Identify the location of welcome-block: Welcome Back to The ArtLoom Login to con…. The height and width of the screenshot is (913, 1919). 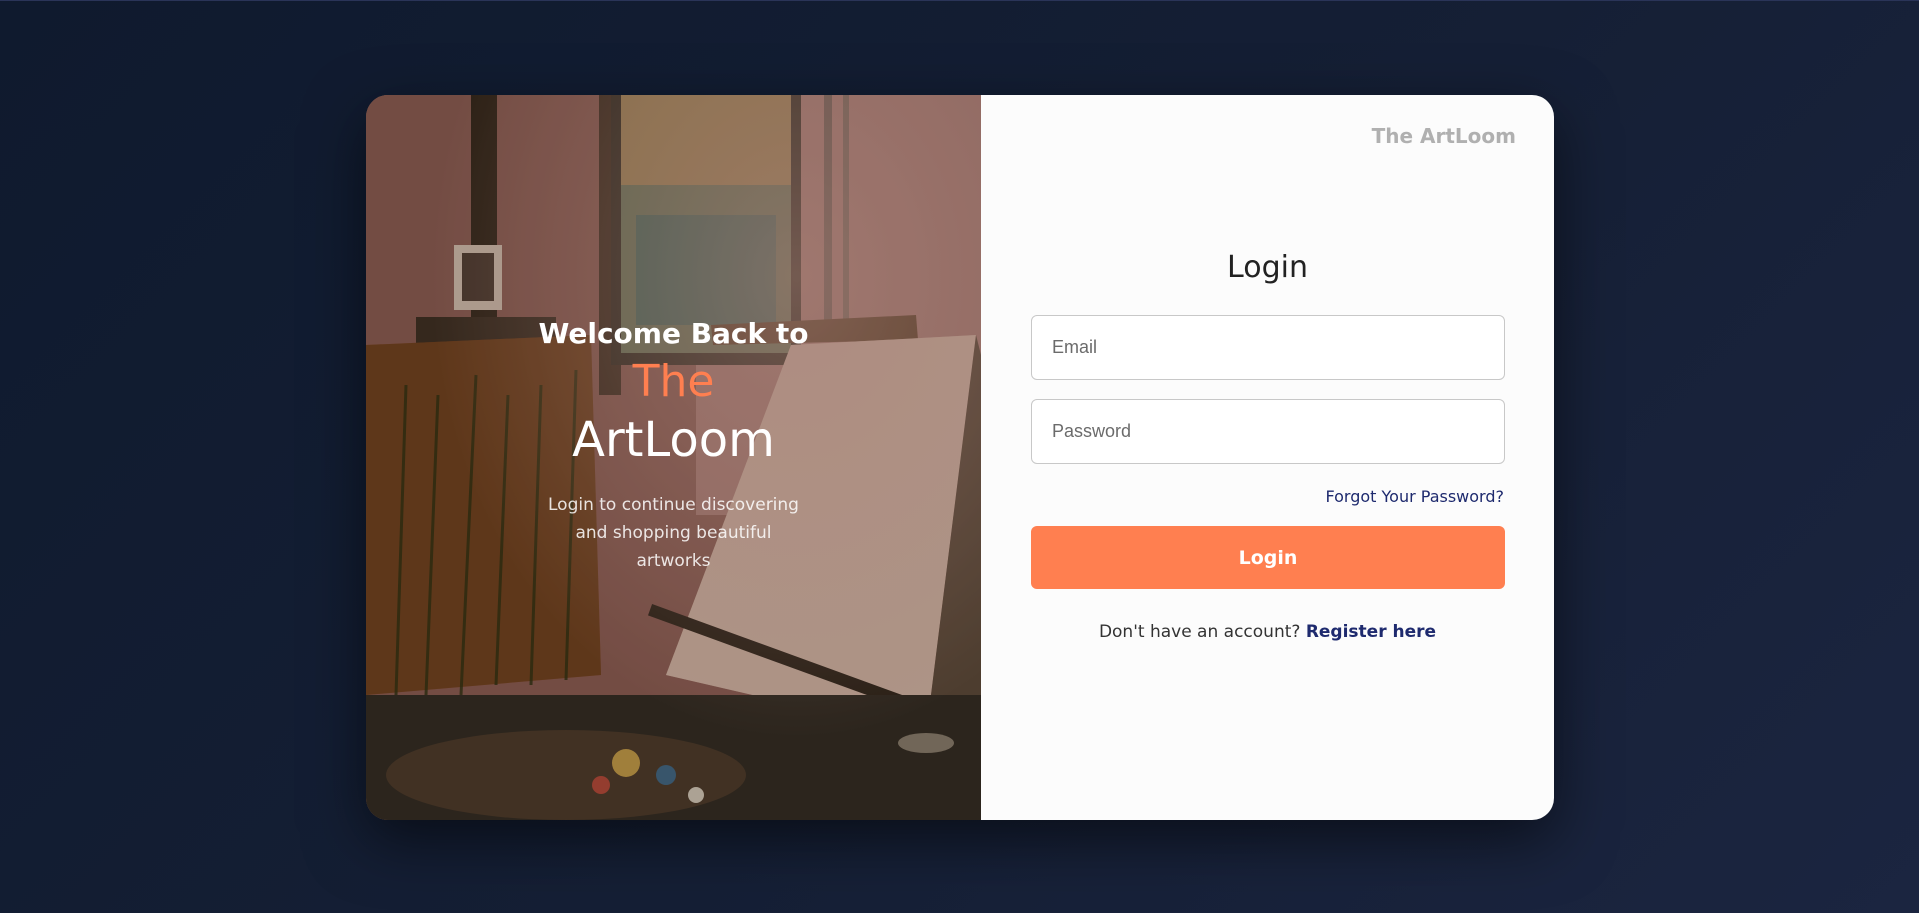
(673, 445).